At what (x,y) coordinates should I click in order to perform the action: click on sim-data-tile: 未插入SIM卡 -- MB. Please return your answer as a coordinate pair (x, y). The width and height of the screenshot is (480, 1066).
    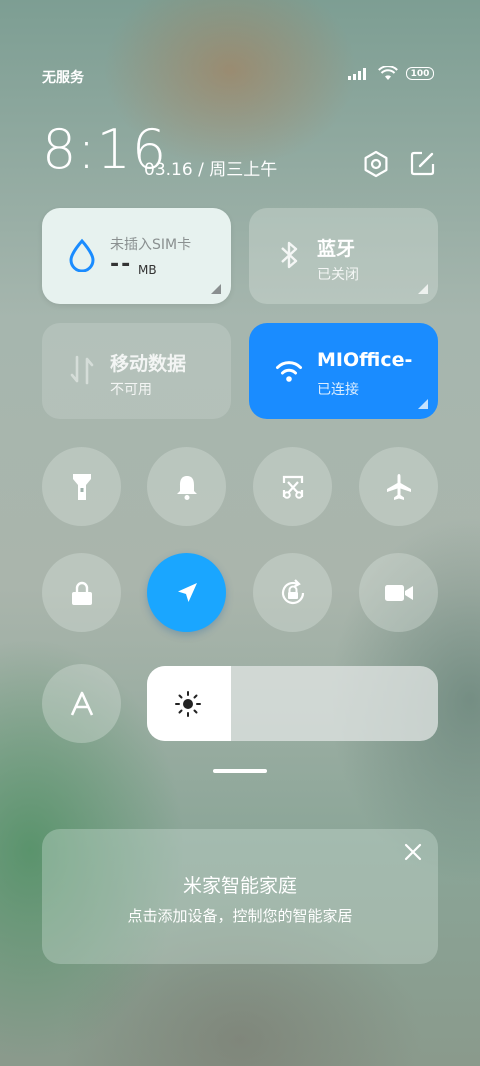
    Looking at the image, I should click on (136, 256).